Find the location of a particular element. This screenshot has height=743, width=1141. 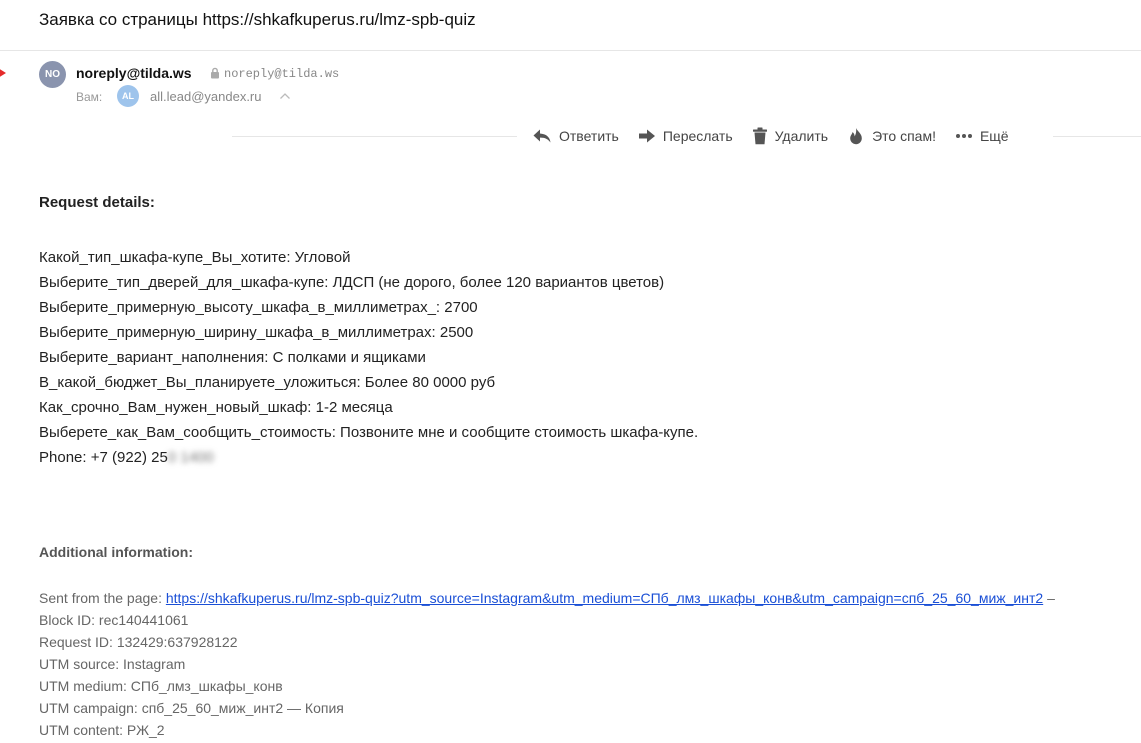

phone-visible: Phone: +7 (922) 25 is located at coordinates (103, 457).